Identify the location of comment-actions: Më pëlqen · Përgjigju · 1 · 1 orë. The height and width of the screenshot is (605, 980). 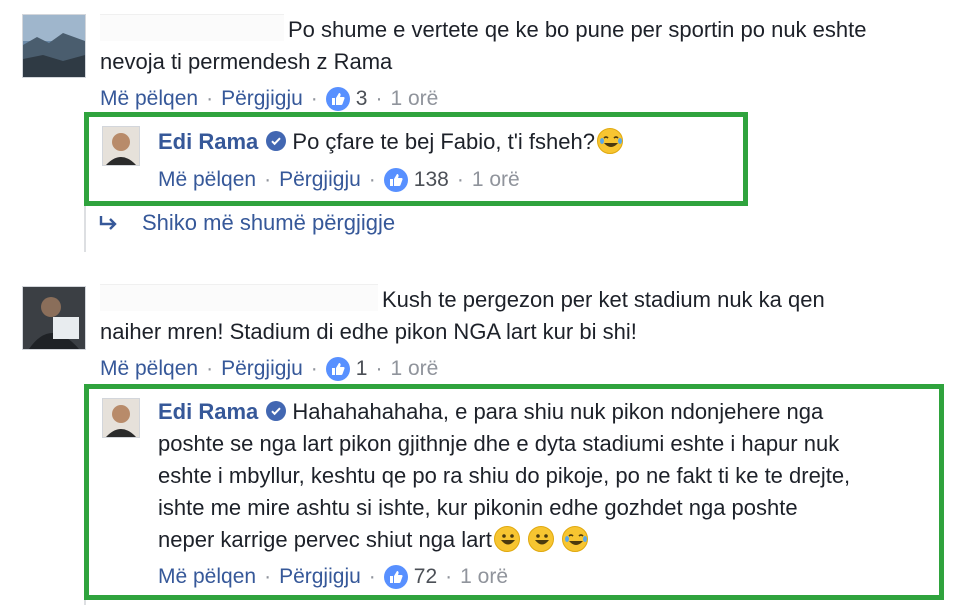
(269, 369).